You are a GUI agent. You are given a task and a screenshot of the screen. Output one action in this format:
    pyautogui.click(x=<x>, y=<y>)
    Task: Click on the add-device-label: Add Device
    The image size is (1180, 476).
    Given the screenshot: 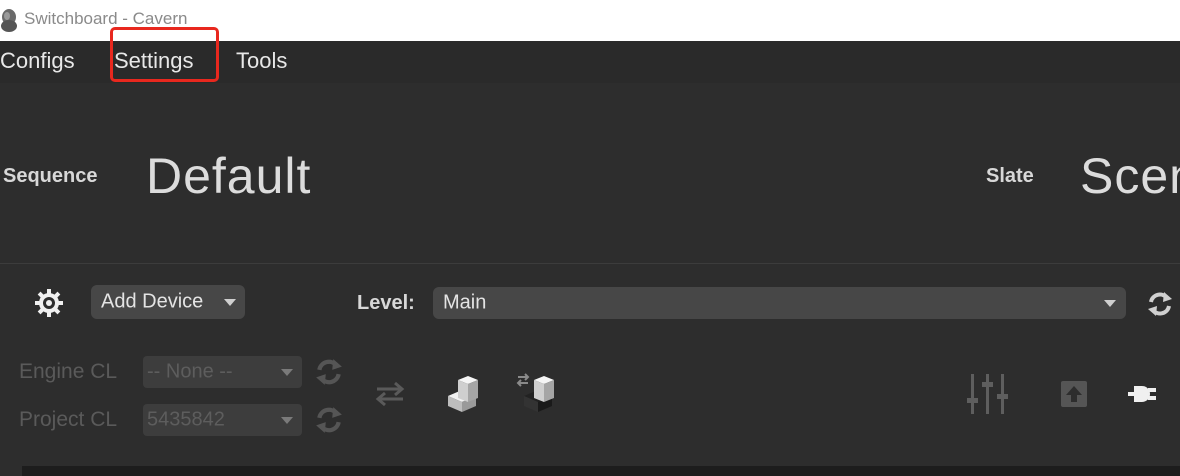 What is the action you would take?
    pyautogui.click(x=152, y=301)
    